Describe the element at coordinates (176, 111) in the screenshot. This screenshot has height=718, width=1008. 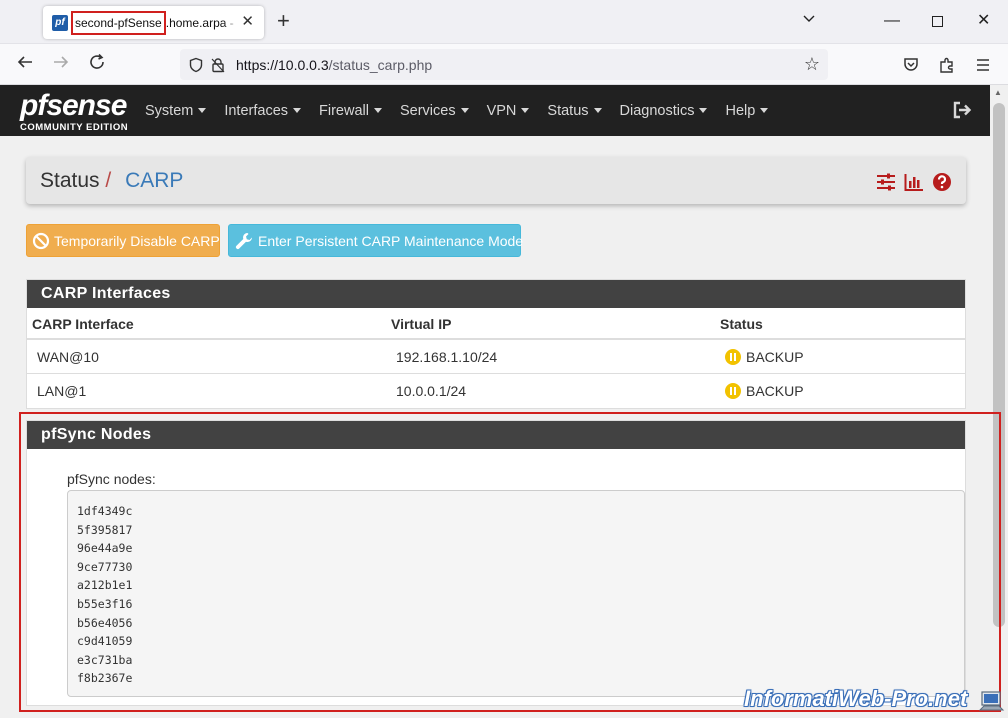
I see `menu-system: System` at that location.